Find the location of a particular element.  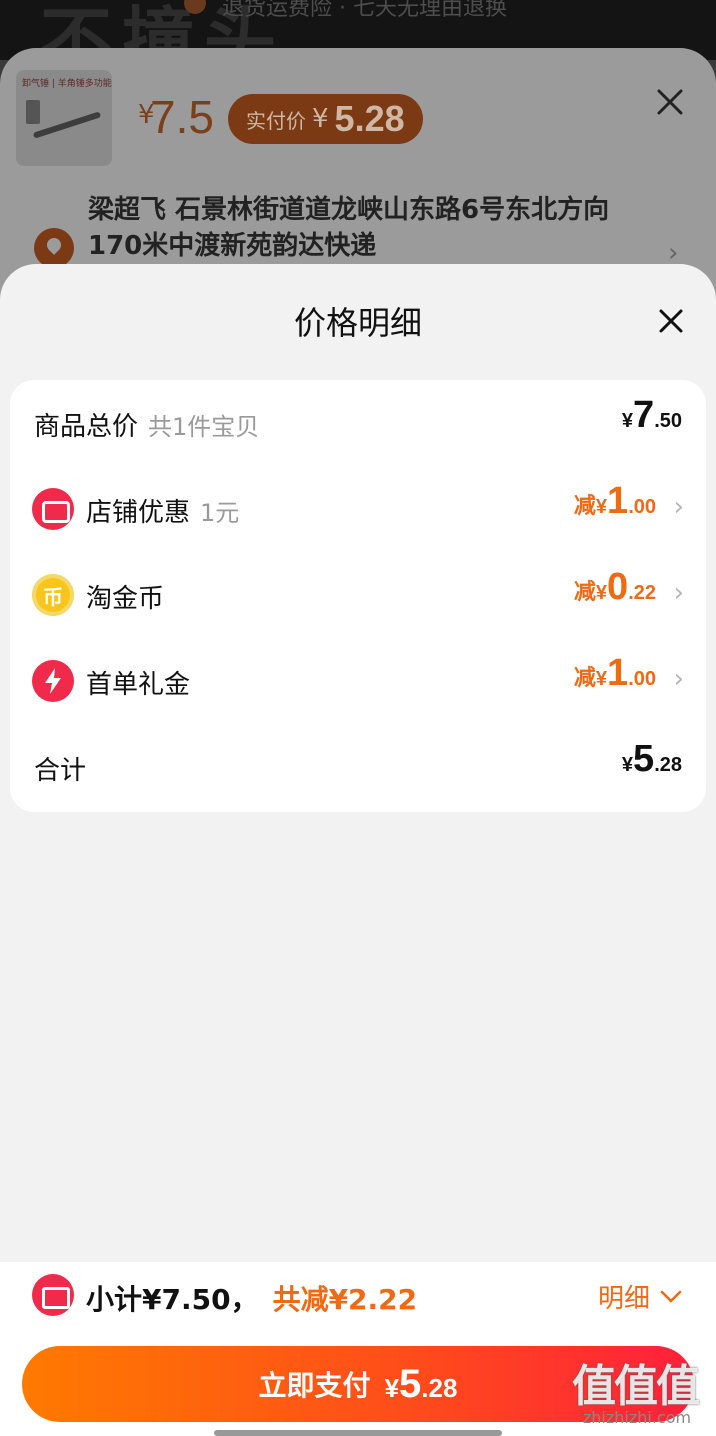

location-pin-icon is located at coordinates (54, 248).